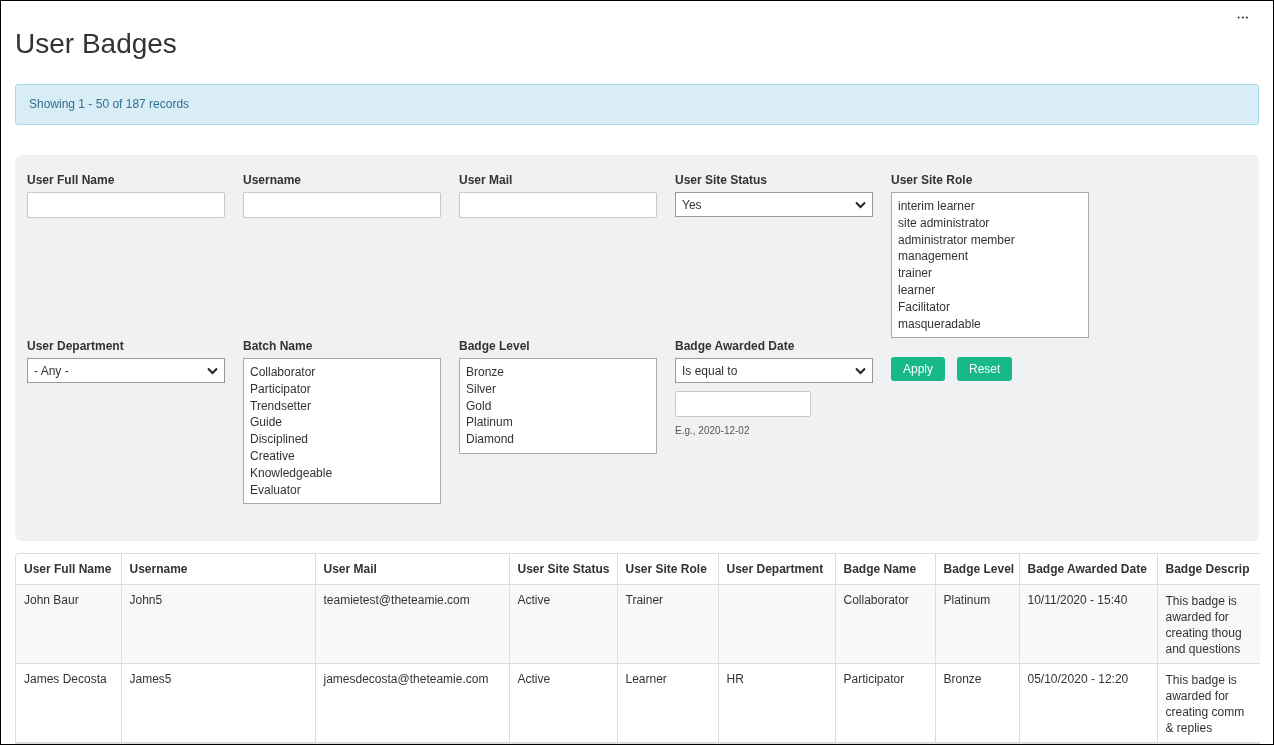 This screenshot has width=1274, height=745. What do you see at coordinates (272, 180) in the screenshot?
I see `filter-label: Username` at bounding box center [272, 180].